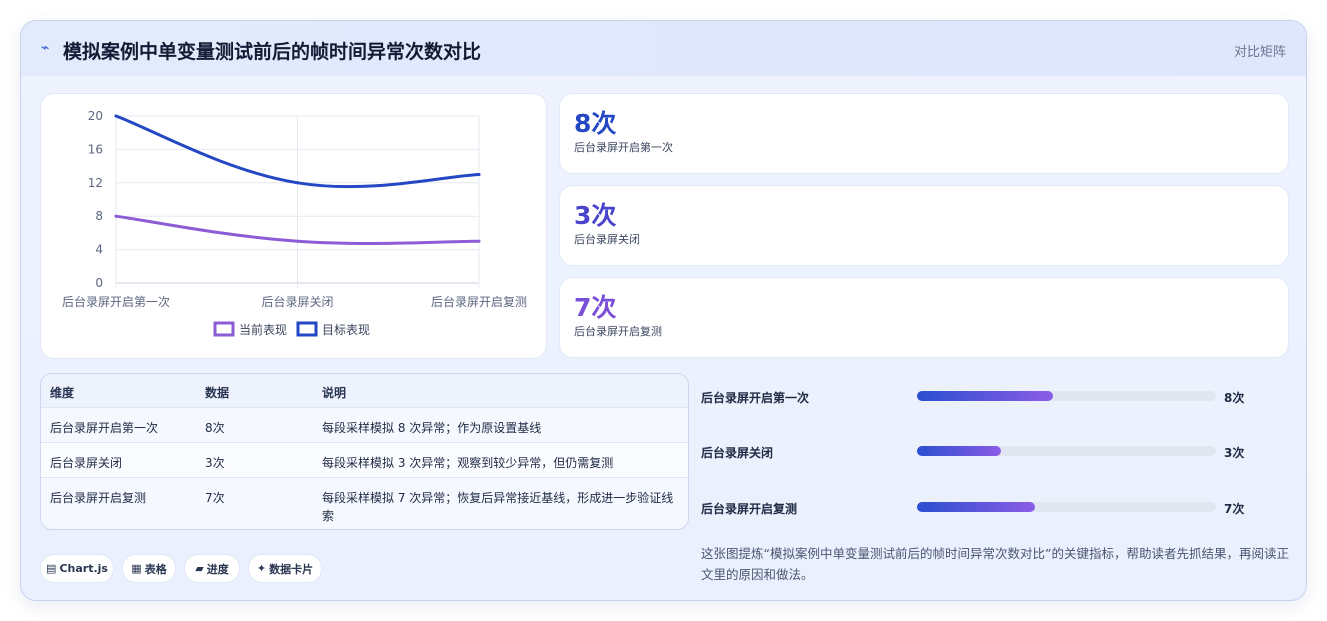 This screenshot has width=1327, height=621. I want to click on progress-icon: ▰, so click(199, 568).